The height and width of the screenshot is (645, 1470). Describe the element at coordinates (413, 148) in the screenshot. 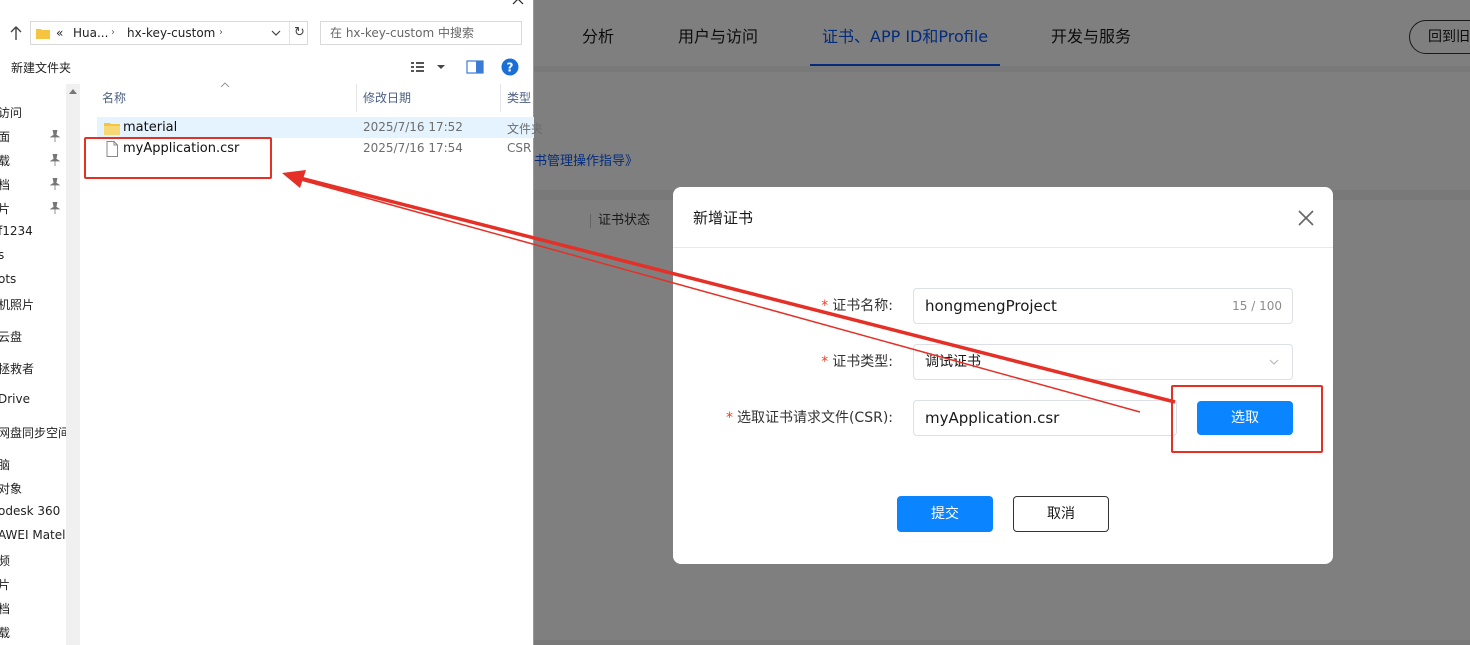

I see `file-modified: 2025/7/16 17:54` at that location.